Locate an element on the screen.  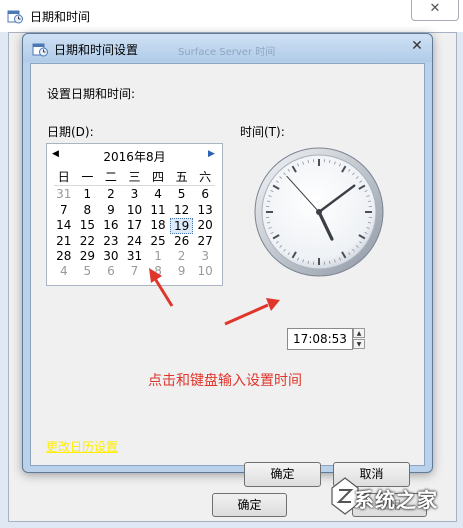
calendar-day: 24 is located at coordinates (135, 241).